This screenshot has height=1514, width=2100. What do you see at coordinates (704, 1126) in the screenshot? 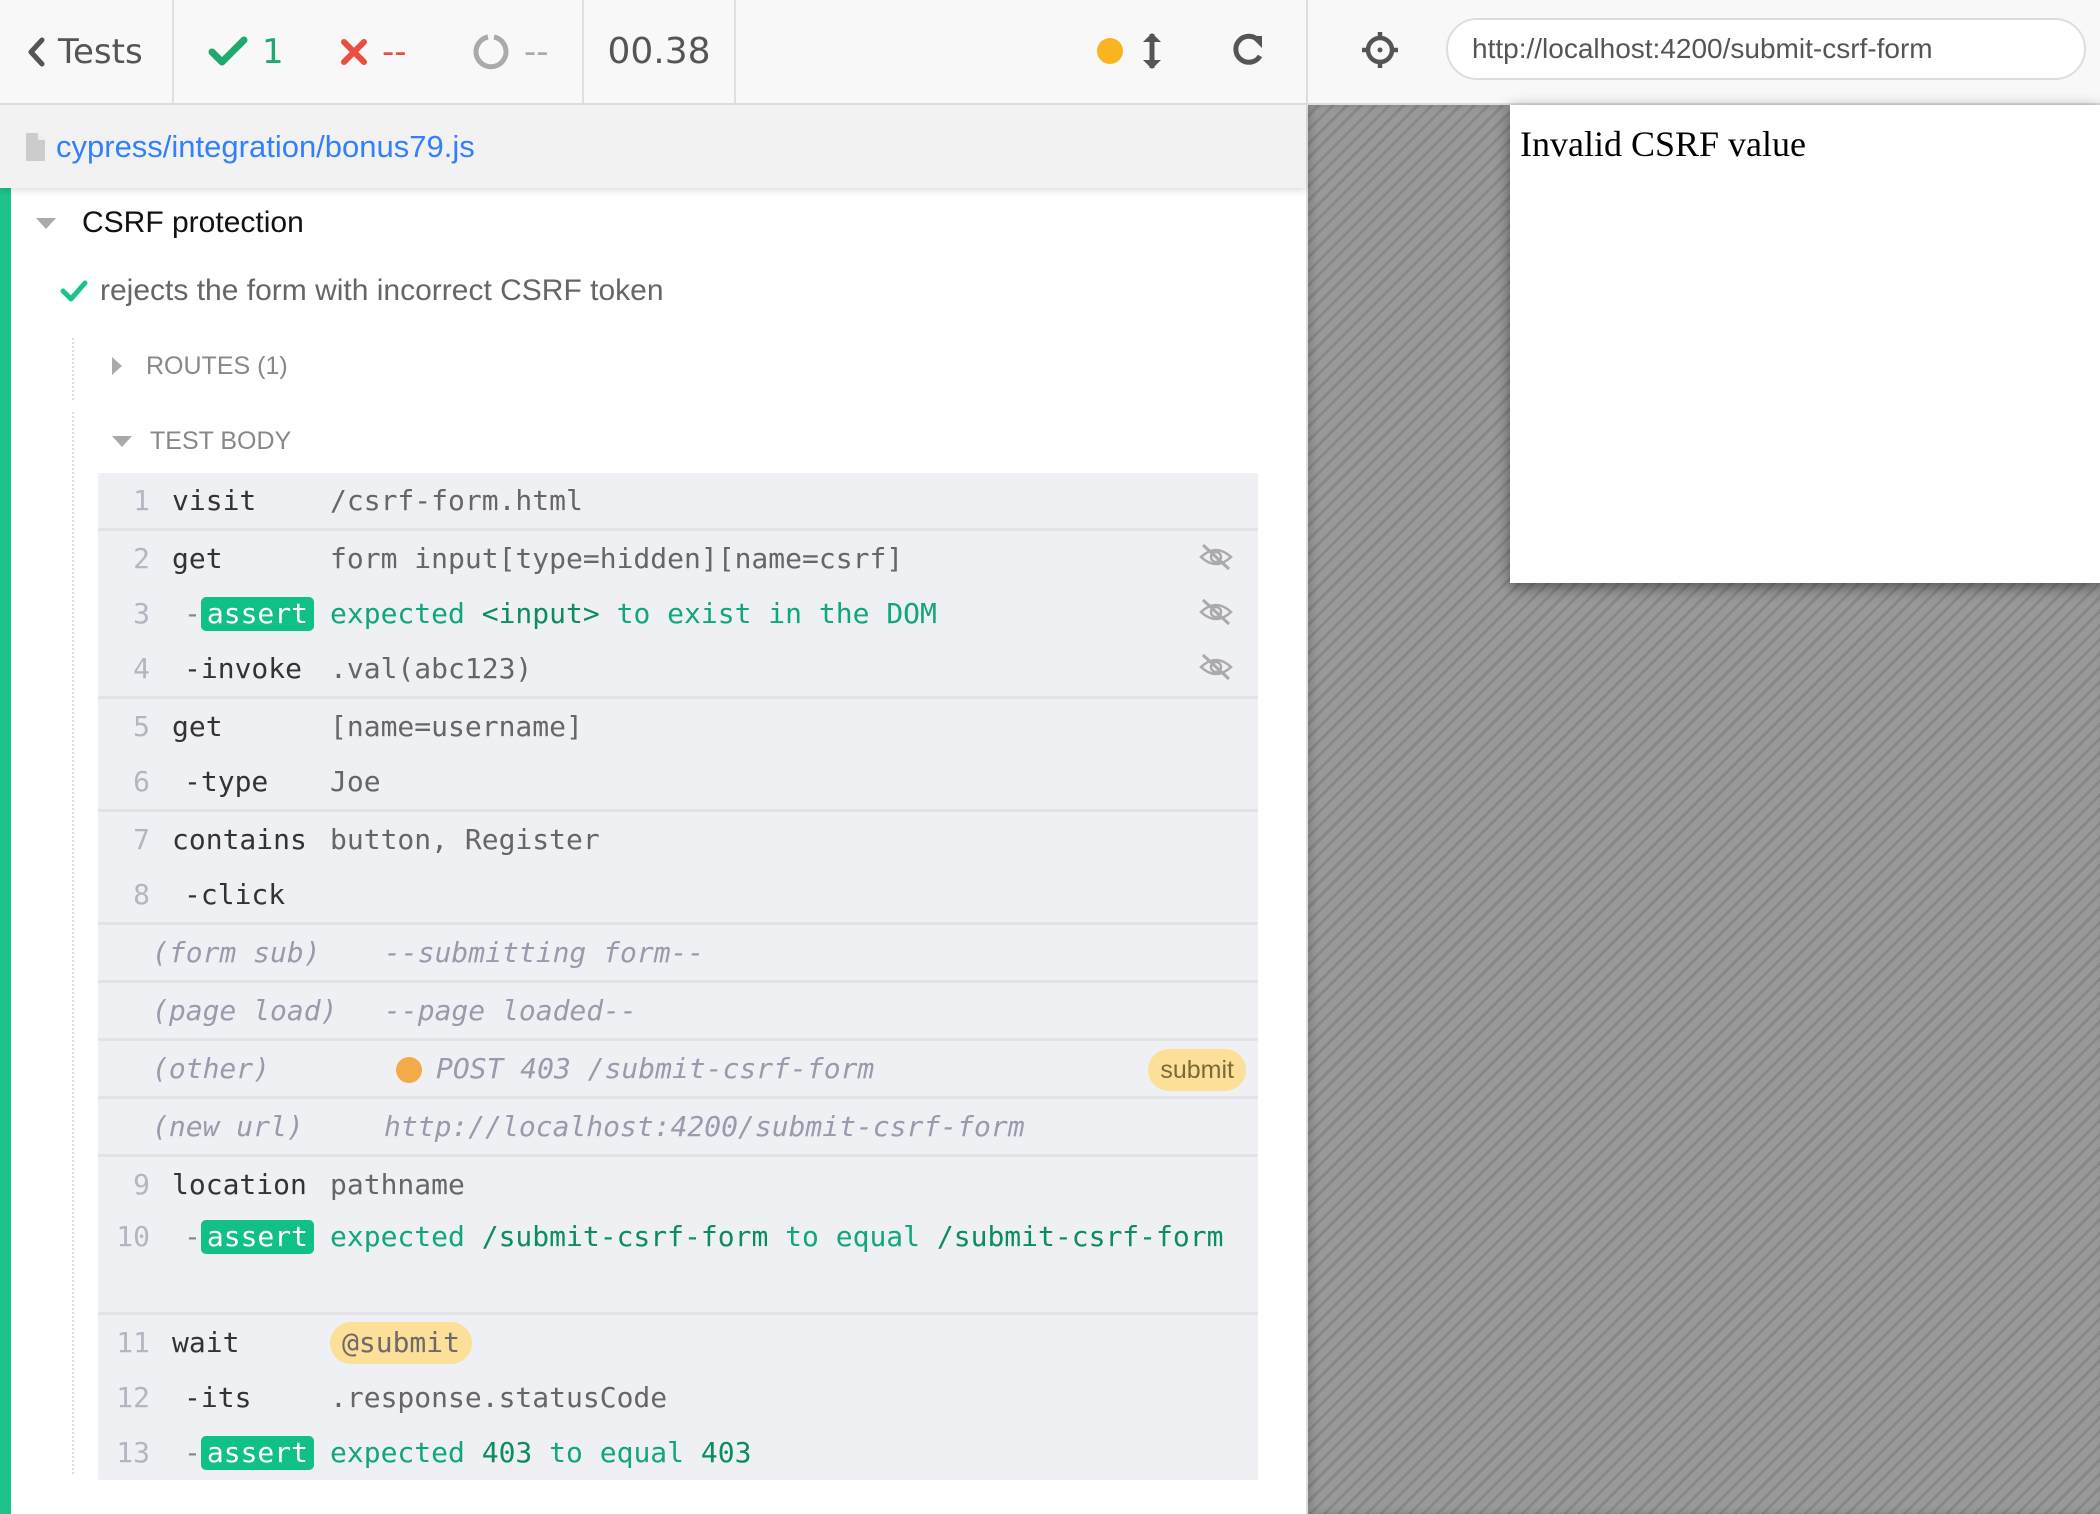
I see `event-message: http://localhost:4200/submit-csrf-form` at bounding box center [704, 1126].